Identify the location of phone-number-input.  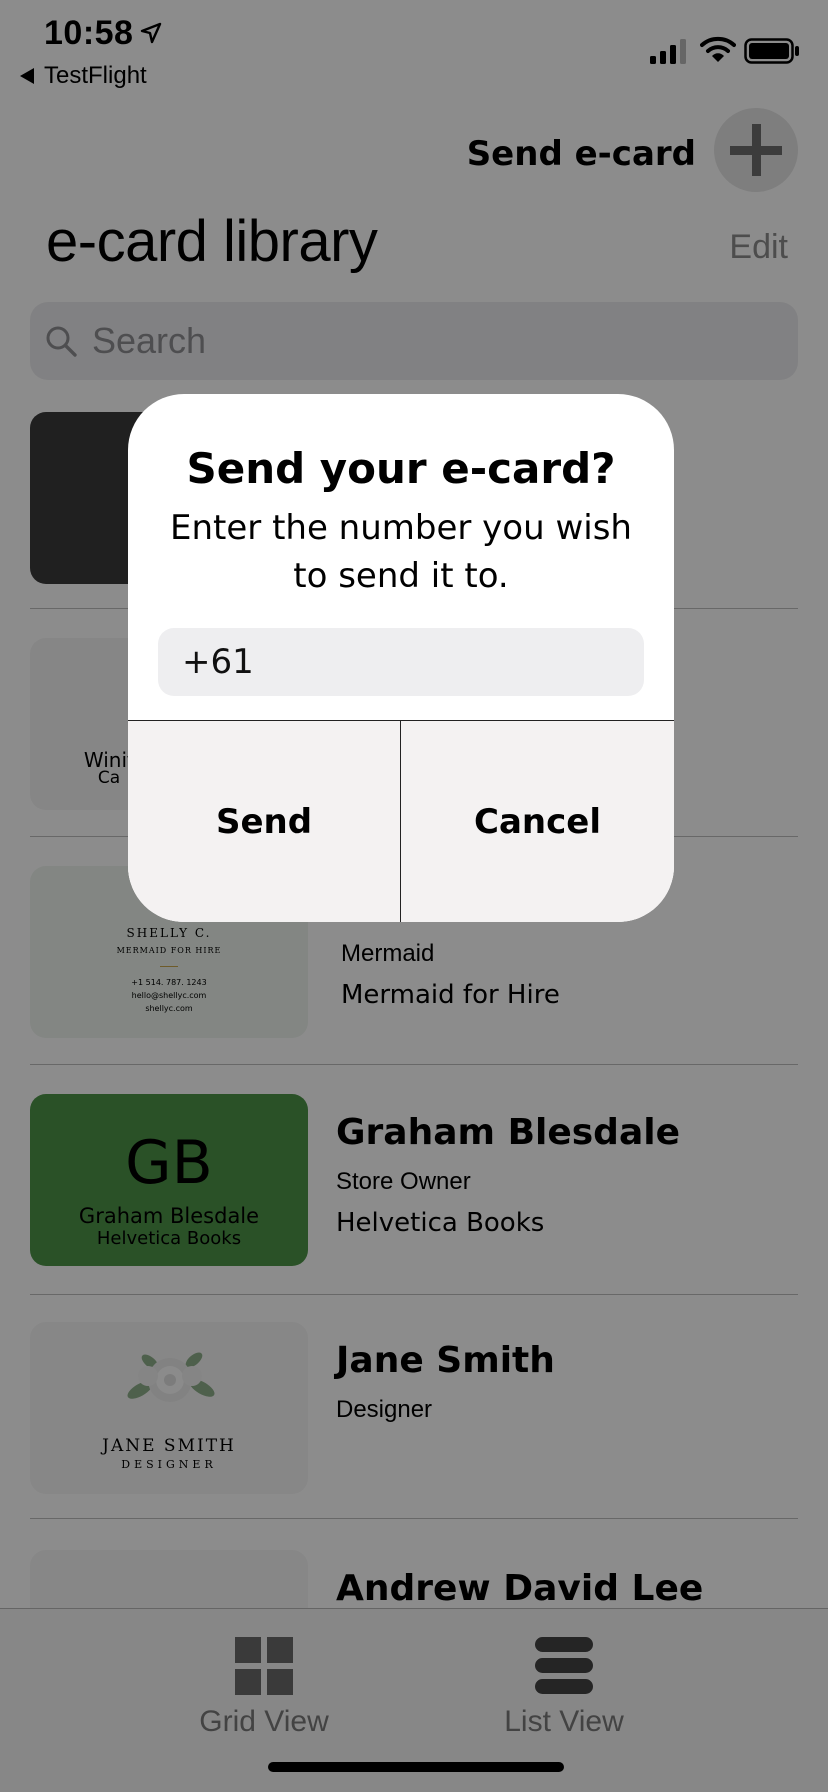
(401, 662).